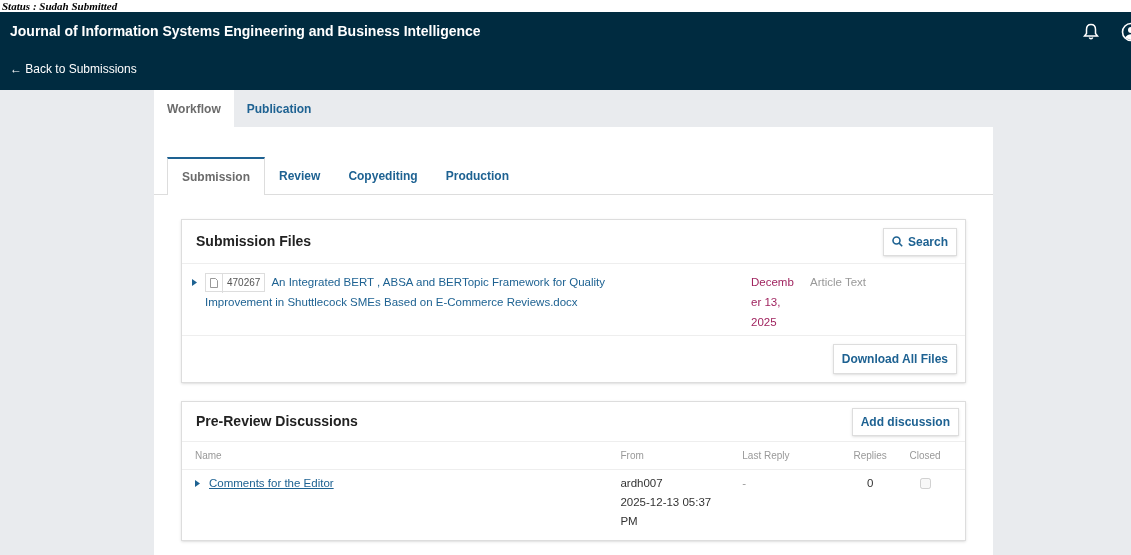  What do you see at coordinates (919, 241) in the screenshot?
I see `search-button: Search` at bounding box center [919, 241].